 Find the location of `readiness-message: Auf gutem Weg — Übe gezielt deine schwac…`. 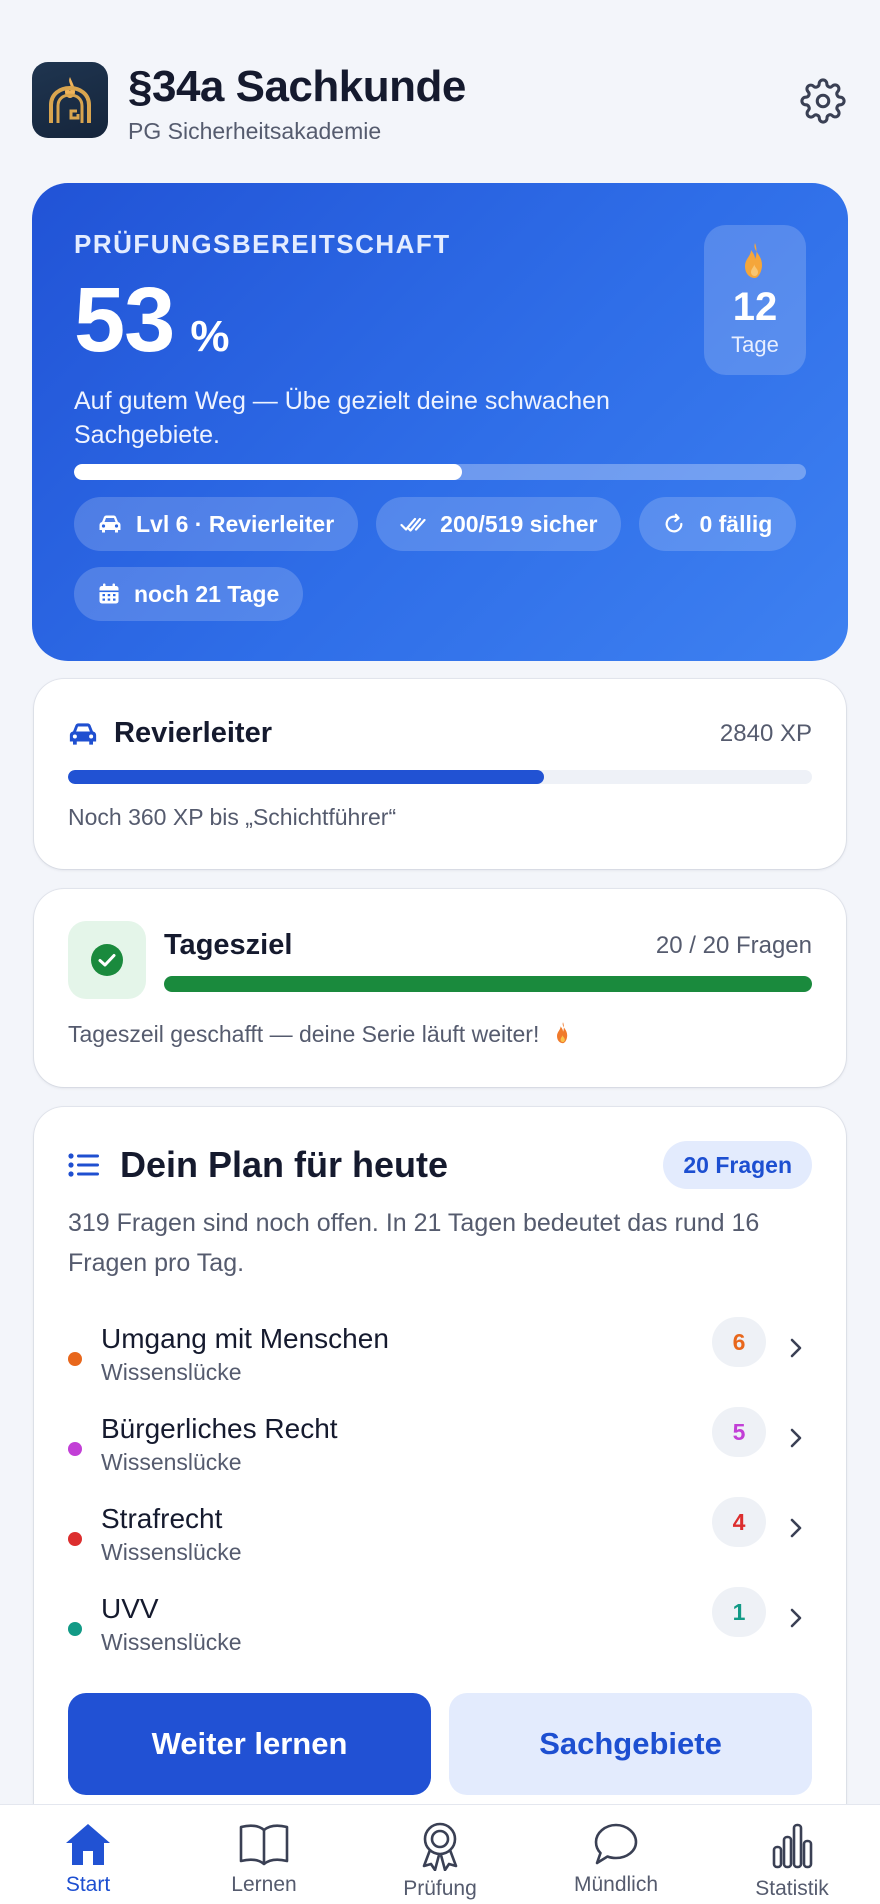

readiness-message: Auf gutem Weg — Übe gezielt deine schwac… is located at coordinates (342, 418).